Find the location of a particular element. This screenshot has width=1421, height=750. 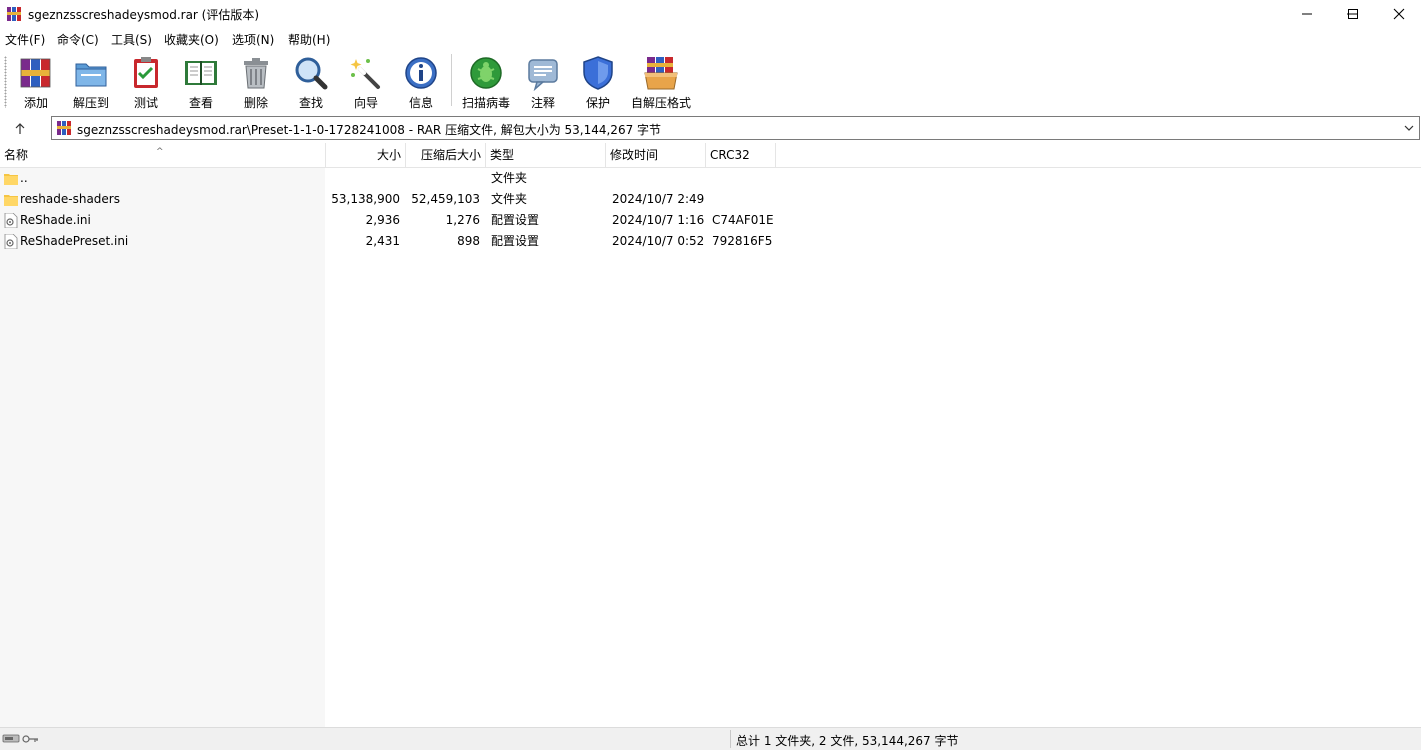

status-summary: 总计 1 文件夹, 2 文件, 53,144,267 字节 is located at coordinates (847, 741).